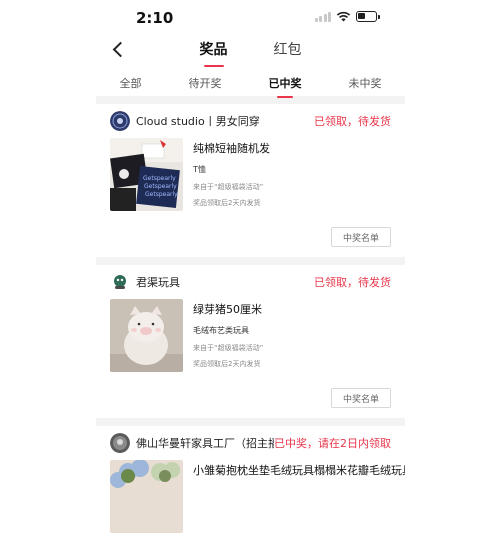  I want to click on cellular-signal-icon, so click(322, 16).